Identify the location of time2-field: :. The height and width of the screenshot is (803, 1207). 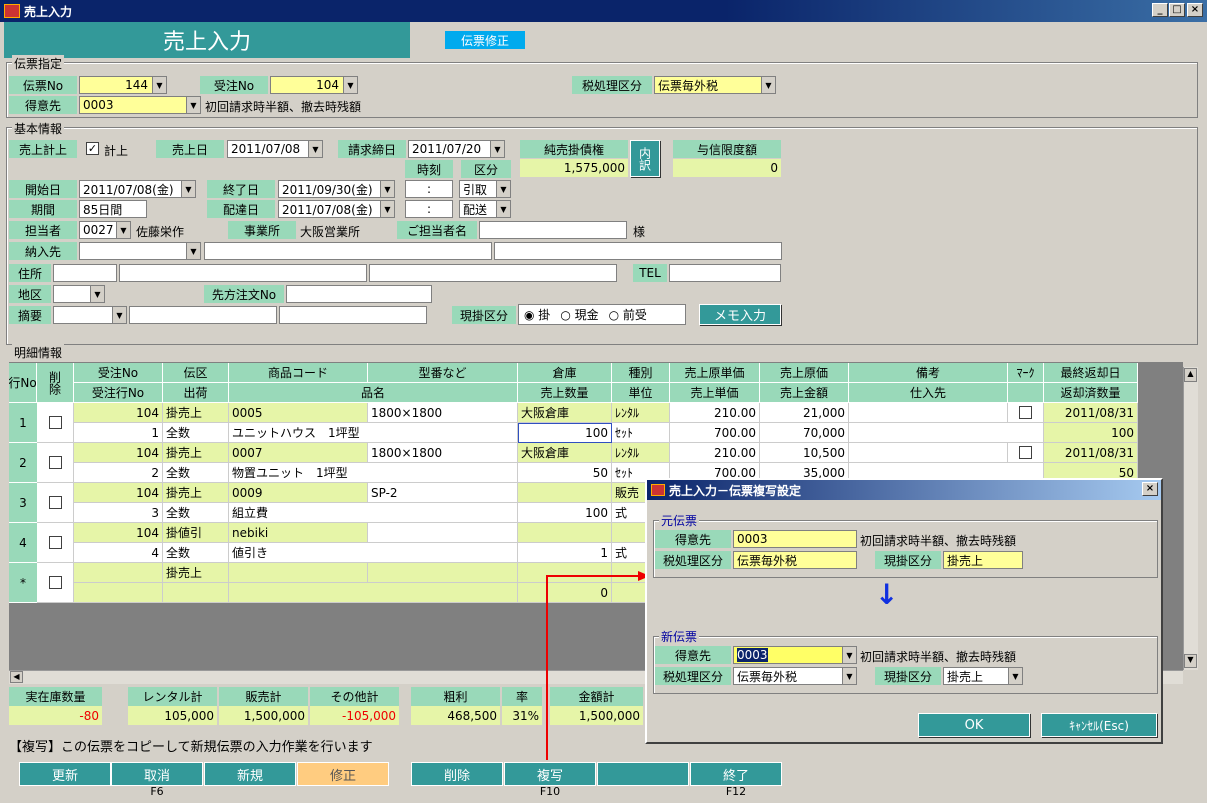
(429, 209).